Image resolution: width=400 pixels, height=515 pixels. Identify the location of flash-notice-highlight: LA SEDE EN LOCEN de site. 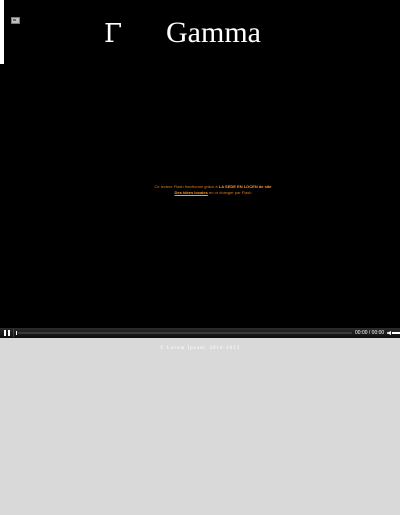
(245, 186).